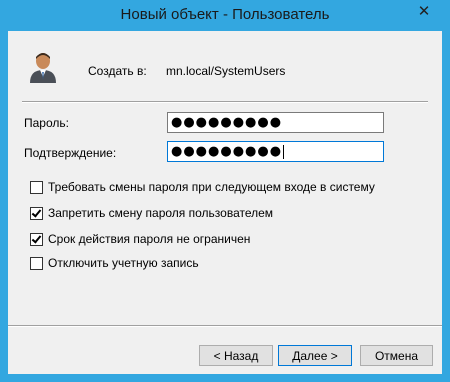 The height and width of the screenshot is (382, 450). I want to click on next-button: Далее >, so click(315, 355).